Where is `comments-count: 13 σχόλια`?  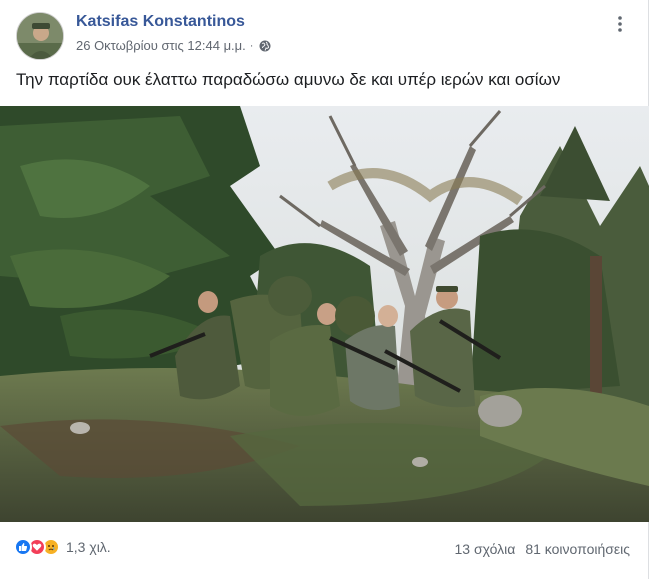
comments-count: 13 σχόλια is located at coordinates (485, 549).